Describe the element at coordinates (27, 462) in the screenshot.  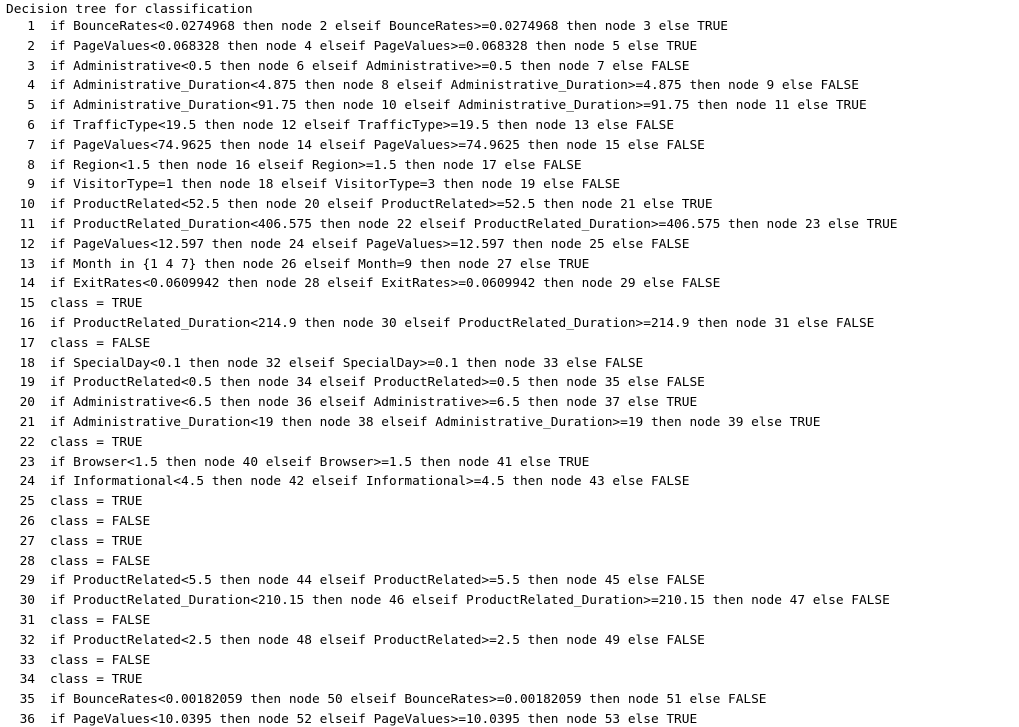
I see `line-number: 23` at that location.